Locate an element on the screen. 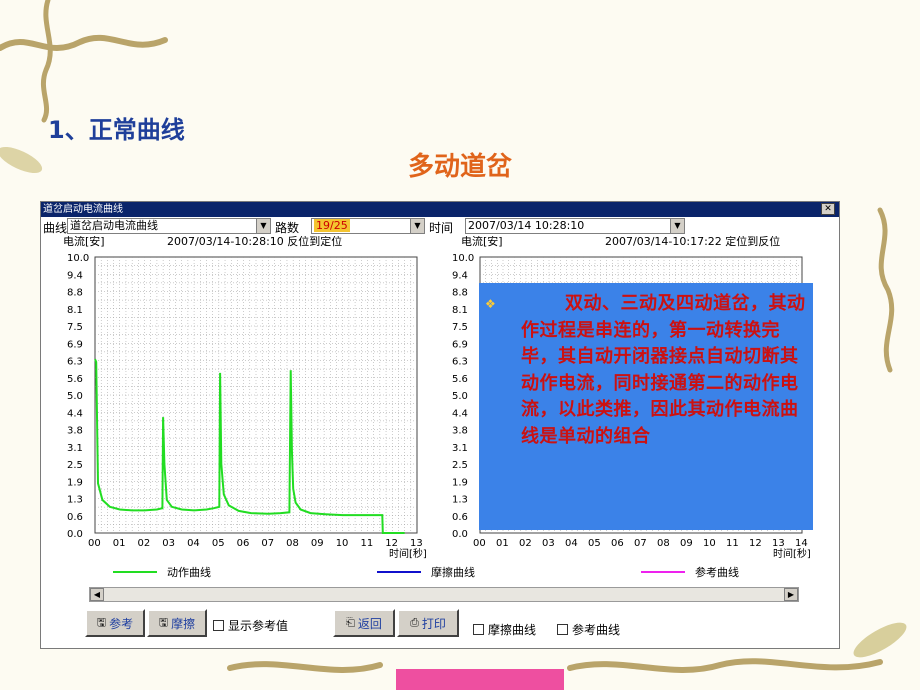 The width and height of the screenshot is (920, 690). friction-curve-checkbox: 摩擦曲线 is located at coordinates (504, 629).